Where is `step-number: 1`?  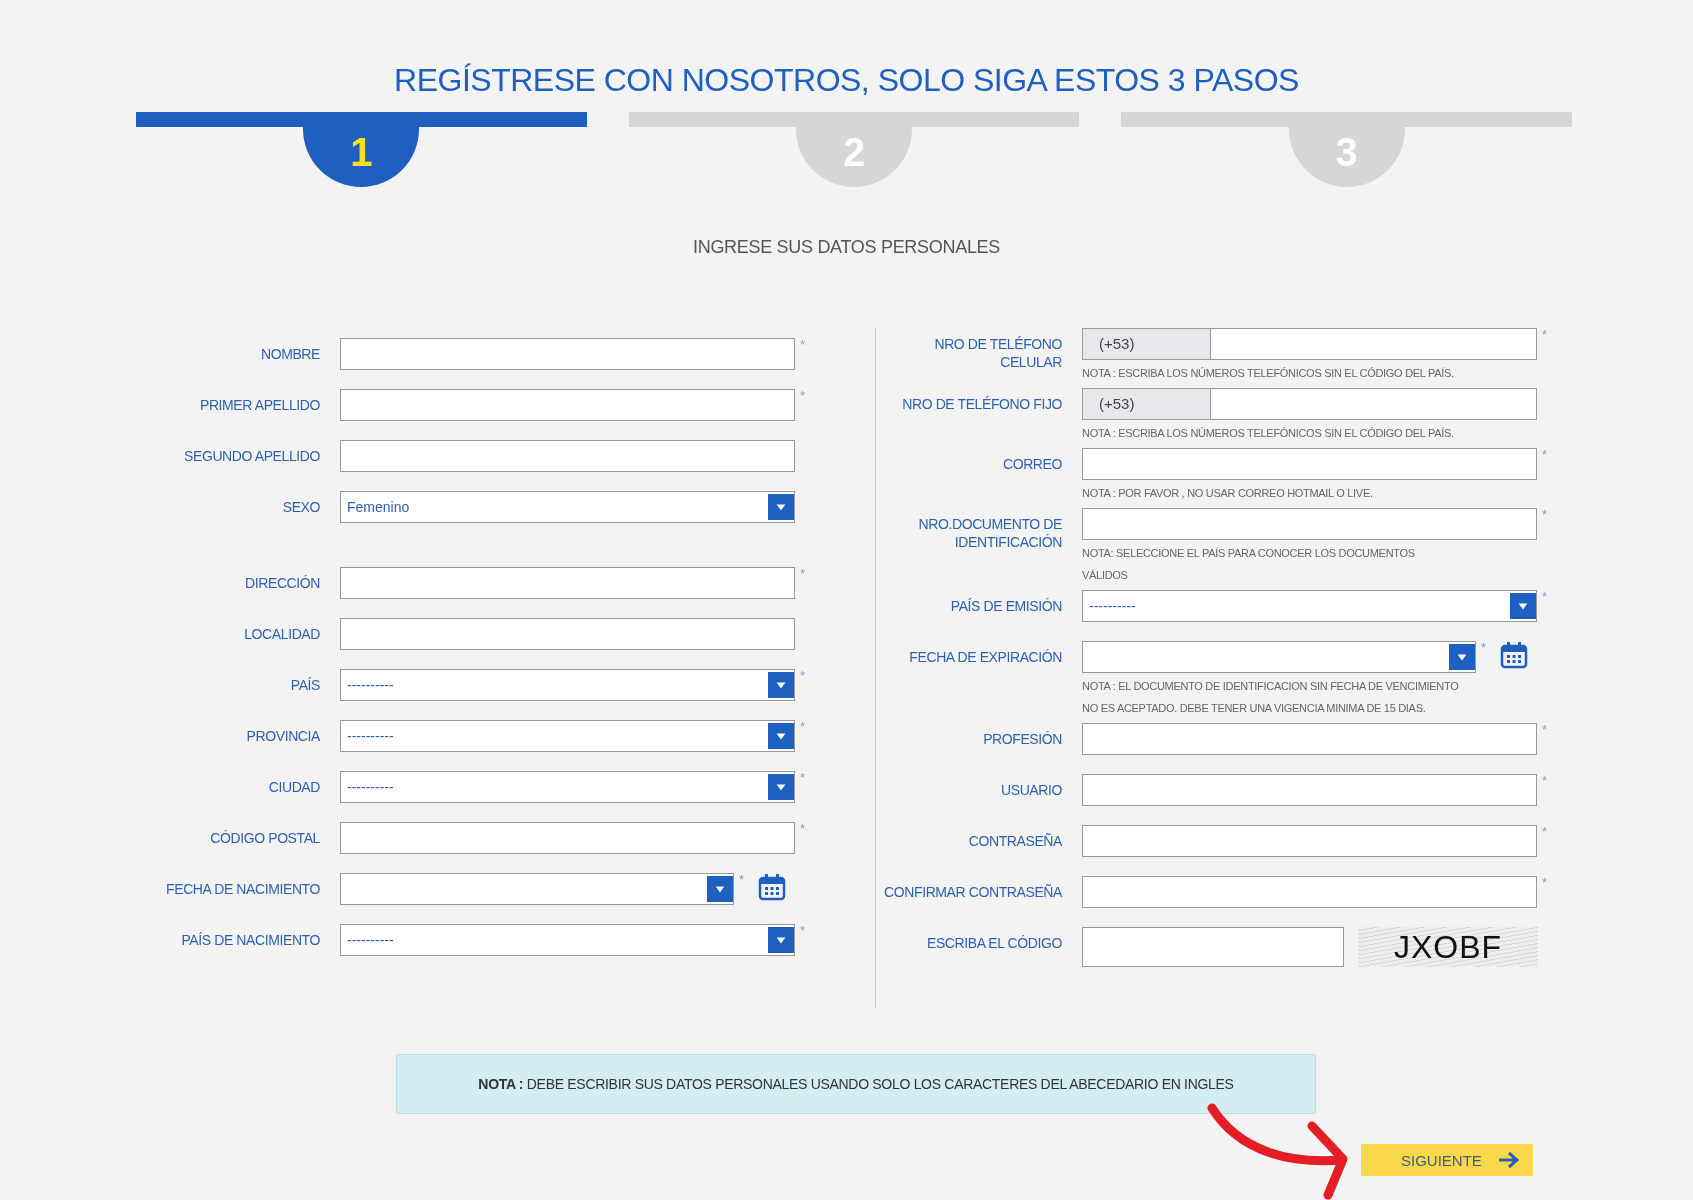 step-number: 1 is located at coordinates (361, 157).